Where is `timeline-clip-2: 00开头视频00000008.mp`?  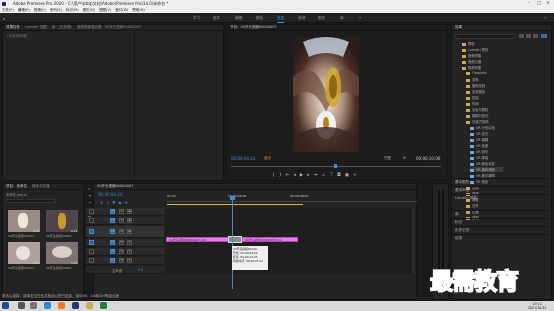
timeline-clip-2: 00开头视频00000008.mp is located at coordinates (270, 239).